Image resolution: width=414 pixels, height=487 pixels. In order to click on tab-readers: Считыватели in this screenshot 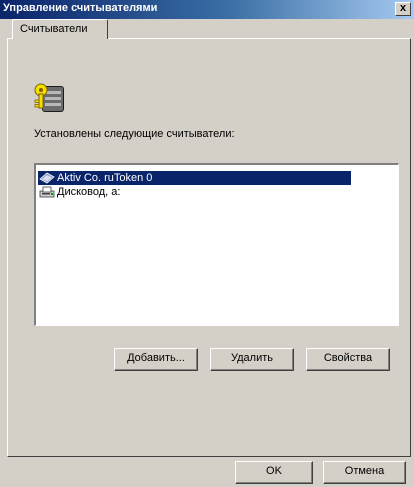, I will do `click(60, 29)`.